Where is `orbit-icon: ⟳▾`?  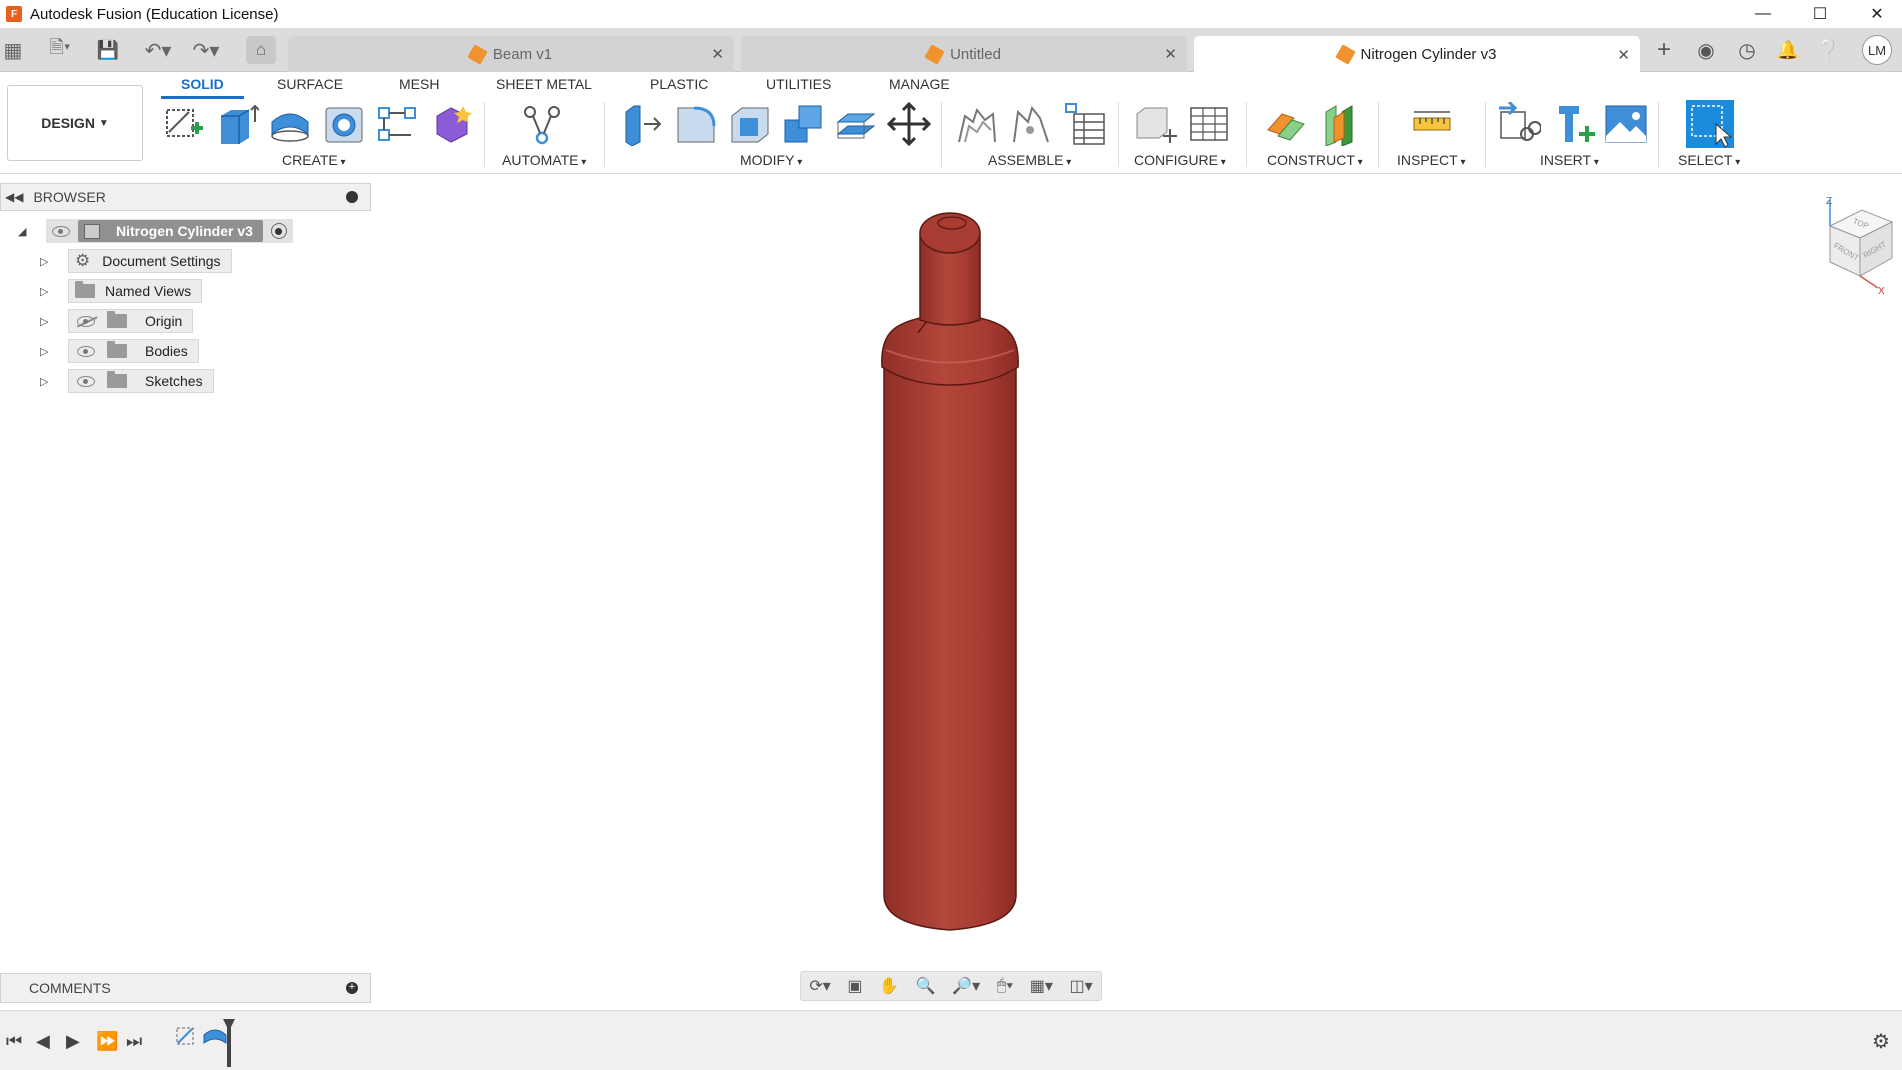
orbit-icon: ⟳▾ is located at coordinates (819, 986).